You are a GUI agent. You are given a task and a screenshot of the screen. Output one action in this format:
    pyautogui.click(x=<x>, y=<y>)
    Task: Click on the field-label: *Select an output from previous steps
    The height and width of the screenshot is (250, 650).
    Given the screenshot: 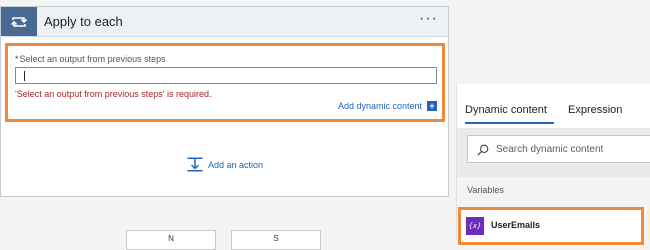 What is the action you would take?
    pyautogui.click(x=90, y=59)
    